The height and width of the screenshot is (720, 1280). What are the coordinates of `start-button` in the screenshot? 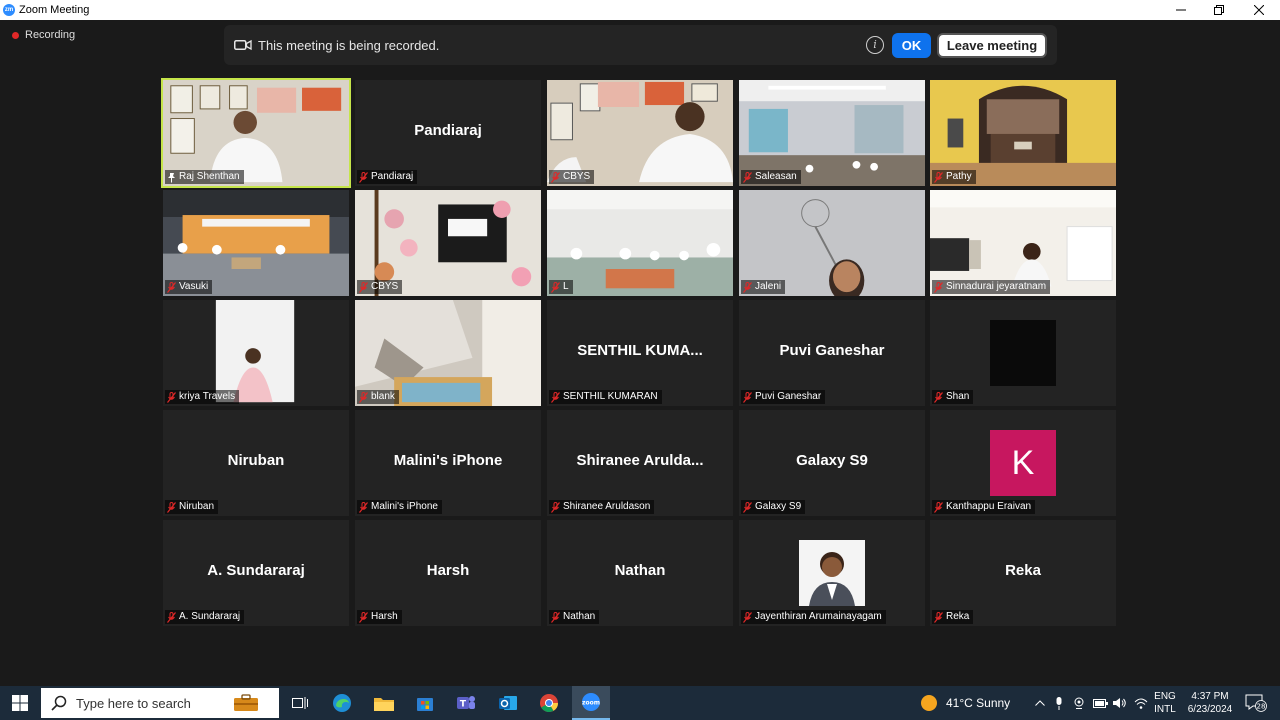 It's located at (20, 703).